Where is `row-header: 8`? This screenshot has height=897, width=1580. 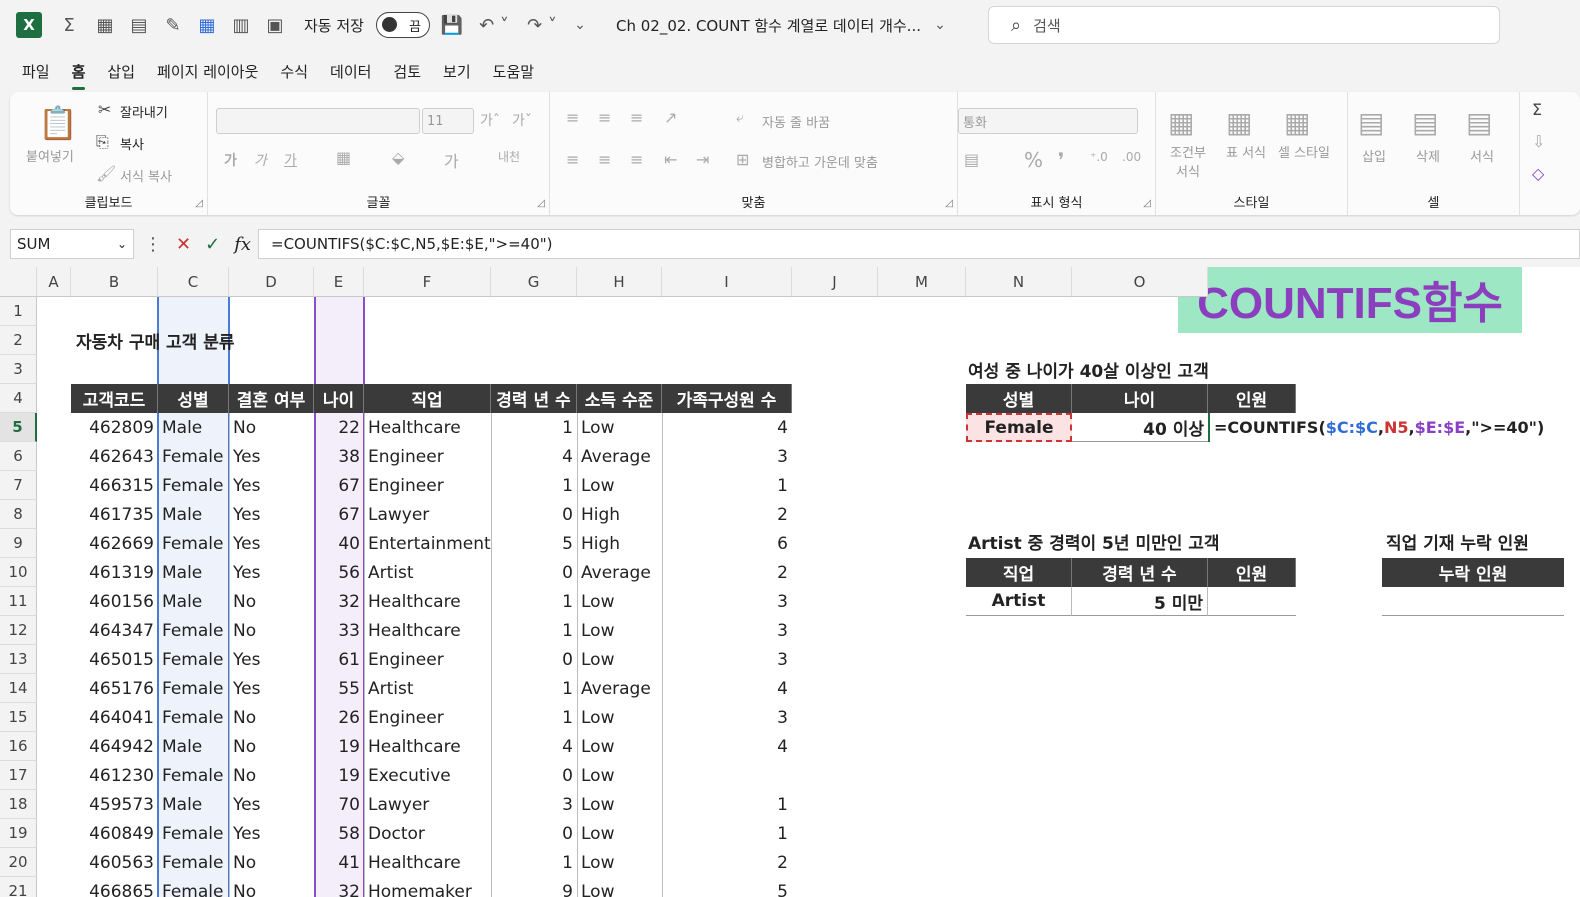 row-header: 8 is located at coordinates (18, 514).